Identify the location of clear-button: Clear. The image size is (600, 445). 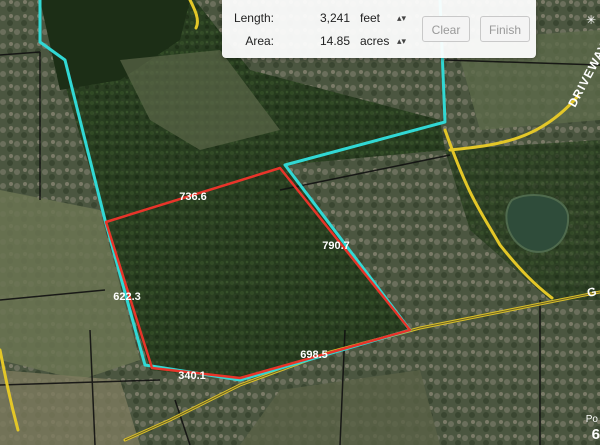
(446, 29).